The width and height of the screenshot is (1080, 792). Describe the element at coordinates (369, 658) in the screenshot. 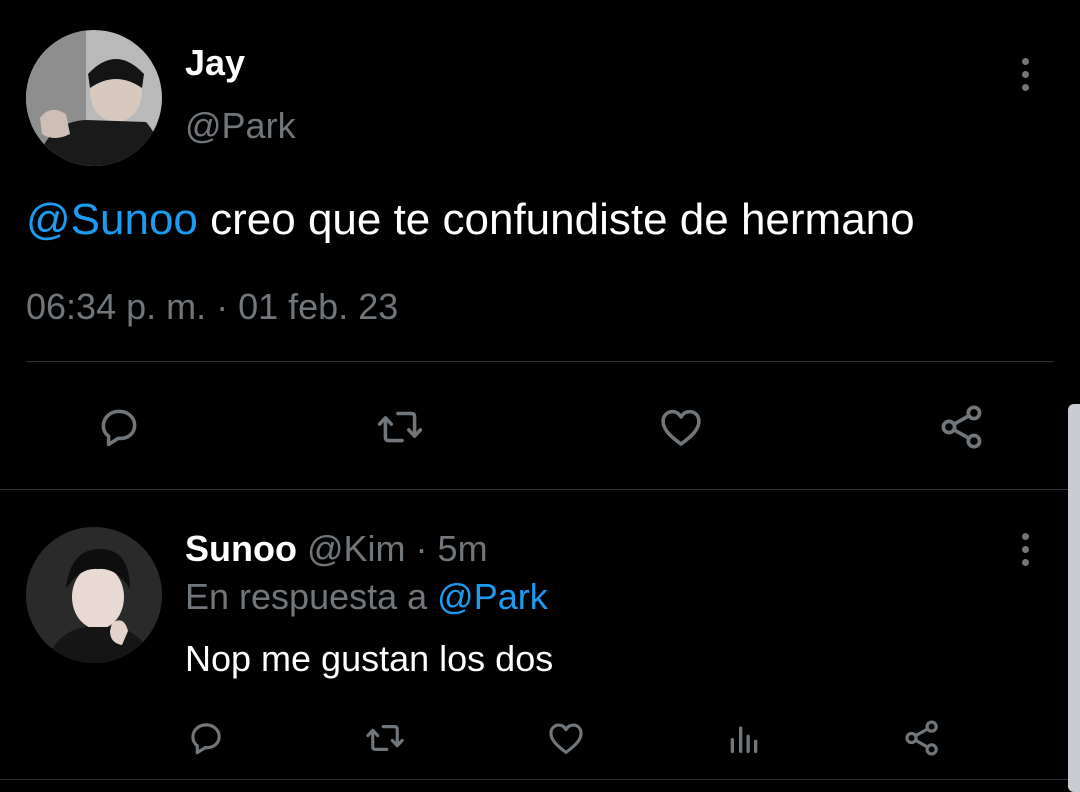

I see `reply-text: Nop me gustan los dos` at that location.